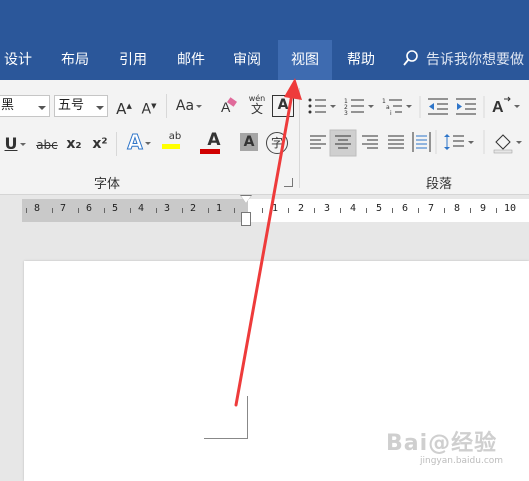  Describe the element at coordinates (268, 242) in the screenshot. I see `annotation-arrow-icon` at that location.